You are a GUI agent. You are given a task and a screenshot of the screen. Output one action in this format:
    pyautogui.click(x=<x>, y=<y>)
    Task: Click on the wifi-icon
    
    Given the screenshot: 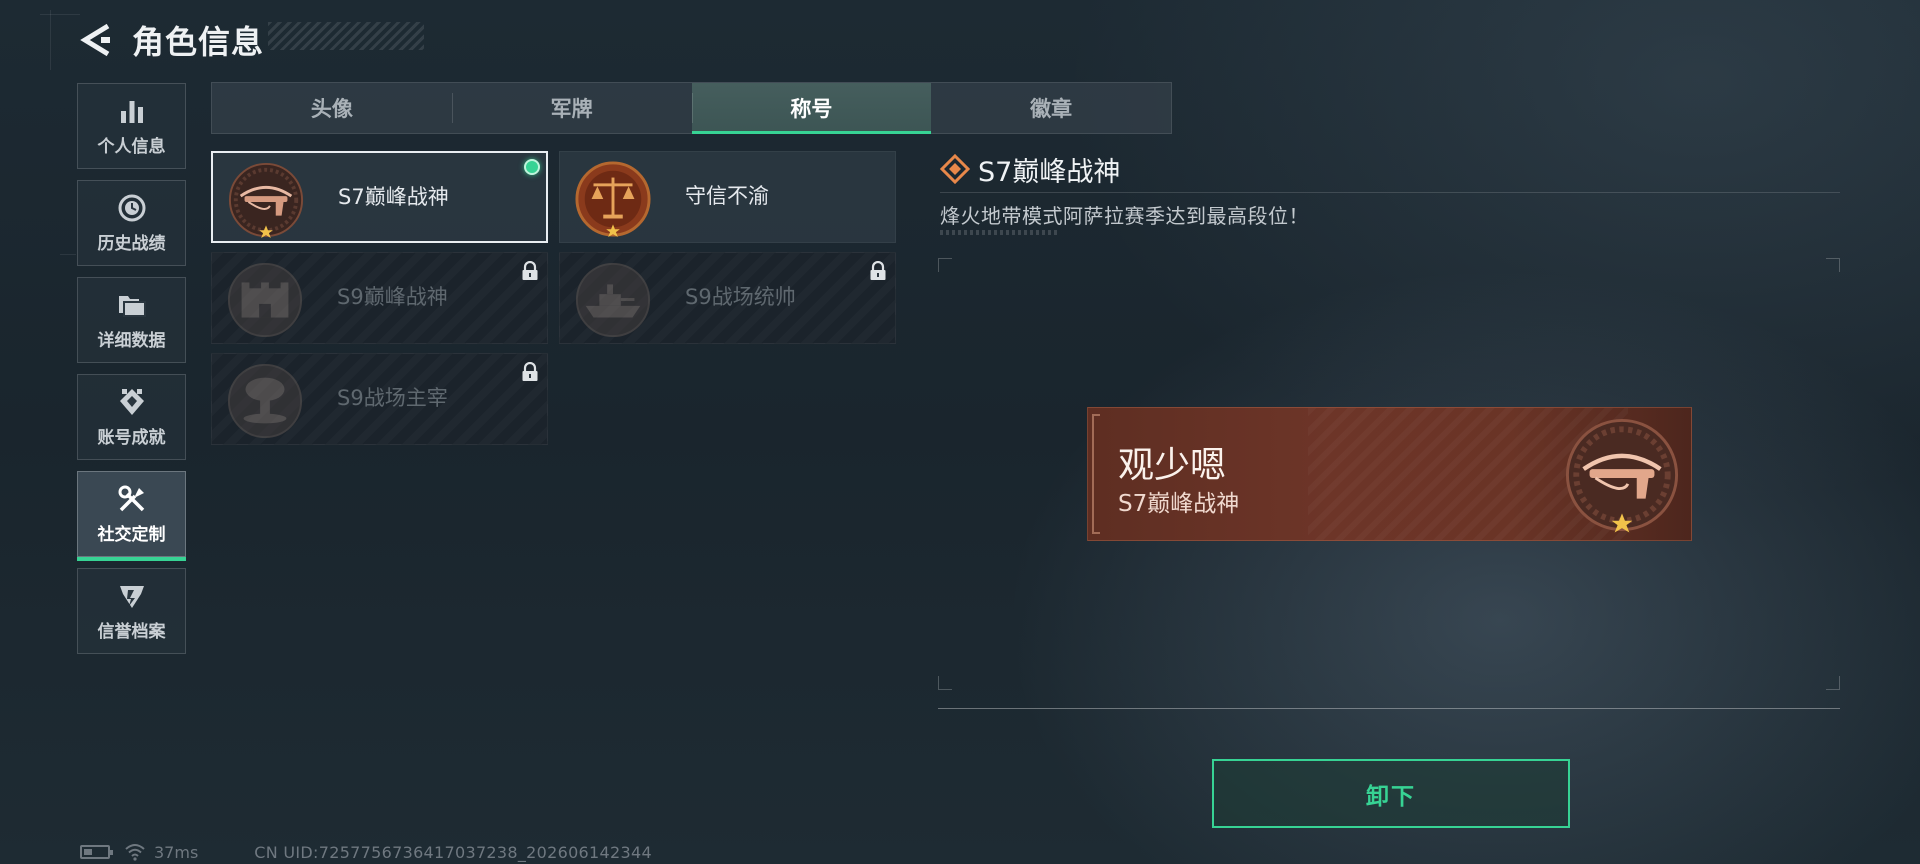 What is the action you would take?
    pyautogui.click(x=135, y=852)
    